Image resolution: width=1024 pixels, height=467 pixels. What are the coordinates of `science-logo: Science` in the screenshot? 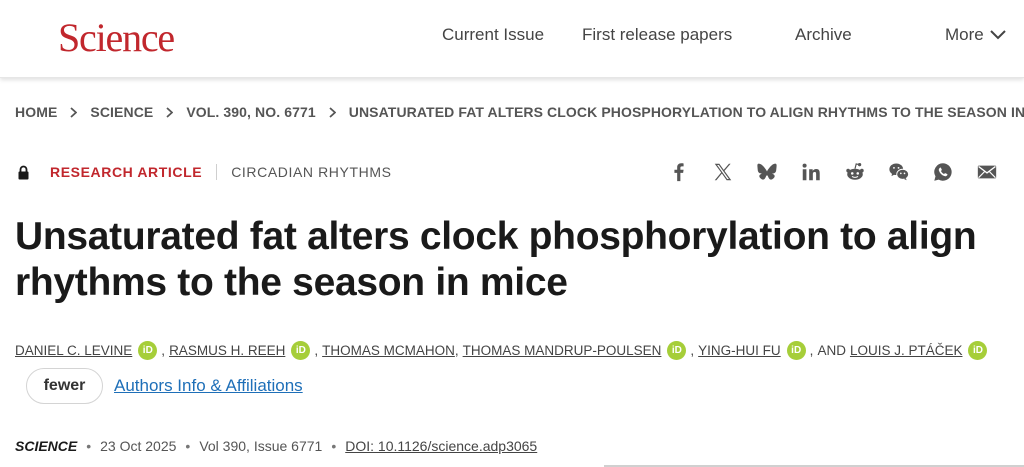 It's located at (116, 37).